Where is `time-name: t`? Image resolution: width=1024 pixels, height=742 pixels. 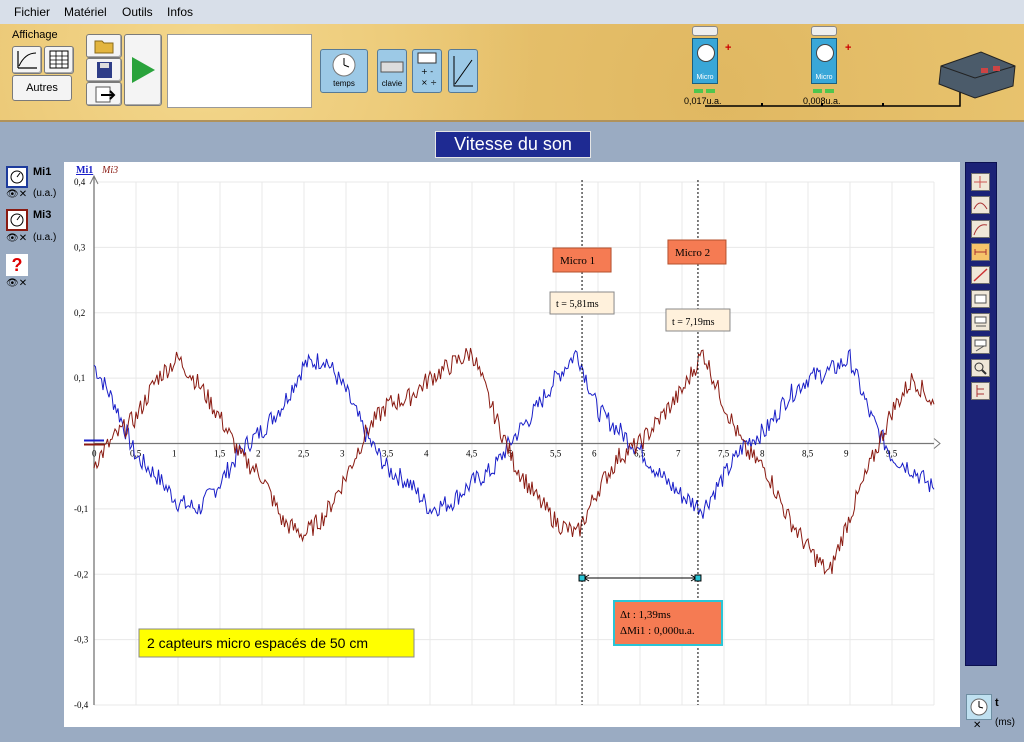 time-name: t is located at coordinates (997, 703).